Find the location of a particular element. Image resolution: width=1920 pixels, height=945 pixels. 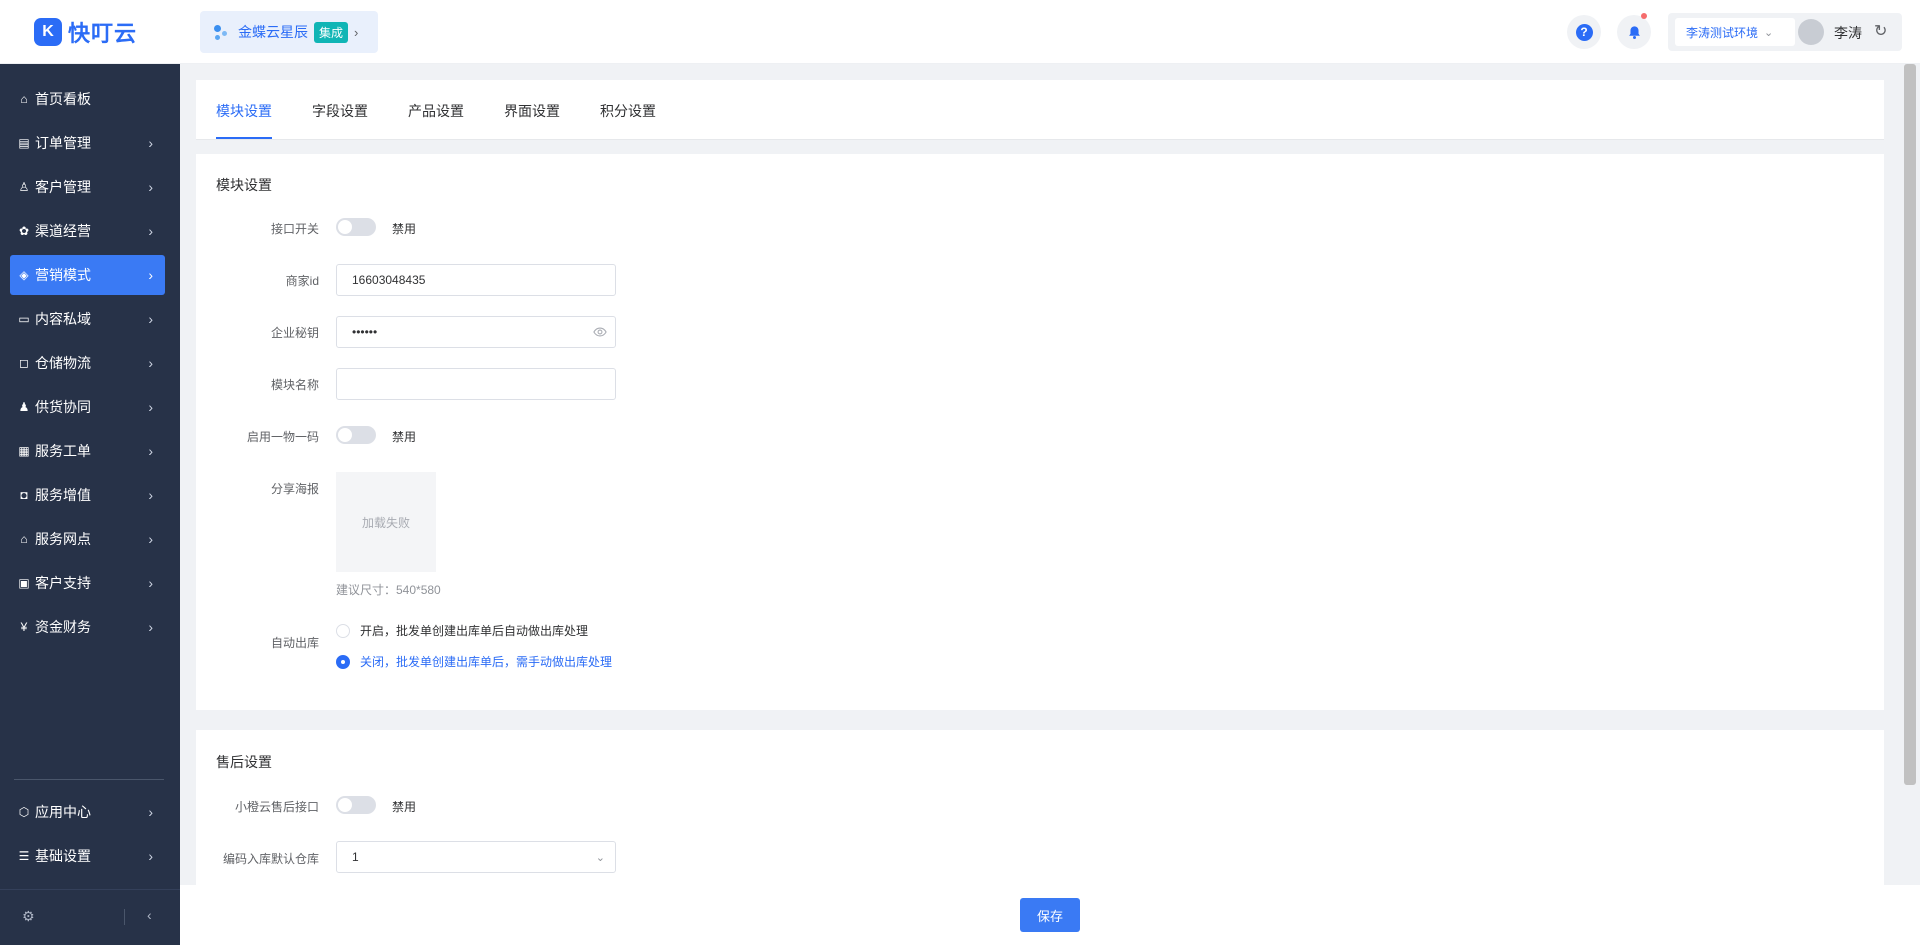

auto-outbound-option-off: 关闭，批发单创建出库单后，需手动做出库处理 is located at coordinates (474, 661).